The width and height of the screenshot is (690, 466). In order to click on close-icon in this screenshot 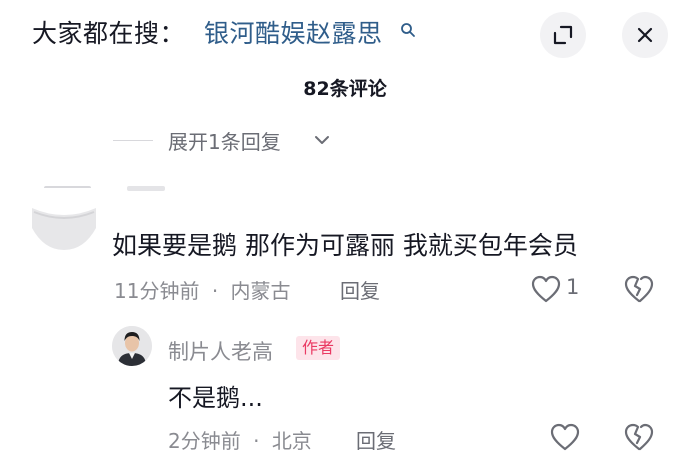, I will do `click(645, 35)`.